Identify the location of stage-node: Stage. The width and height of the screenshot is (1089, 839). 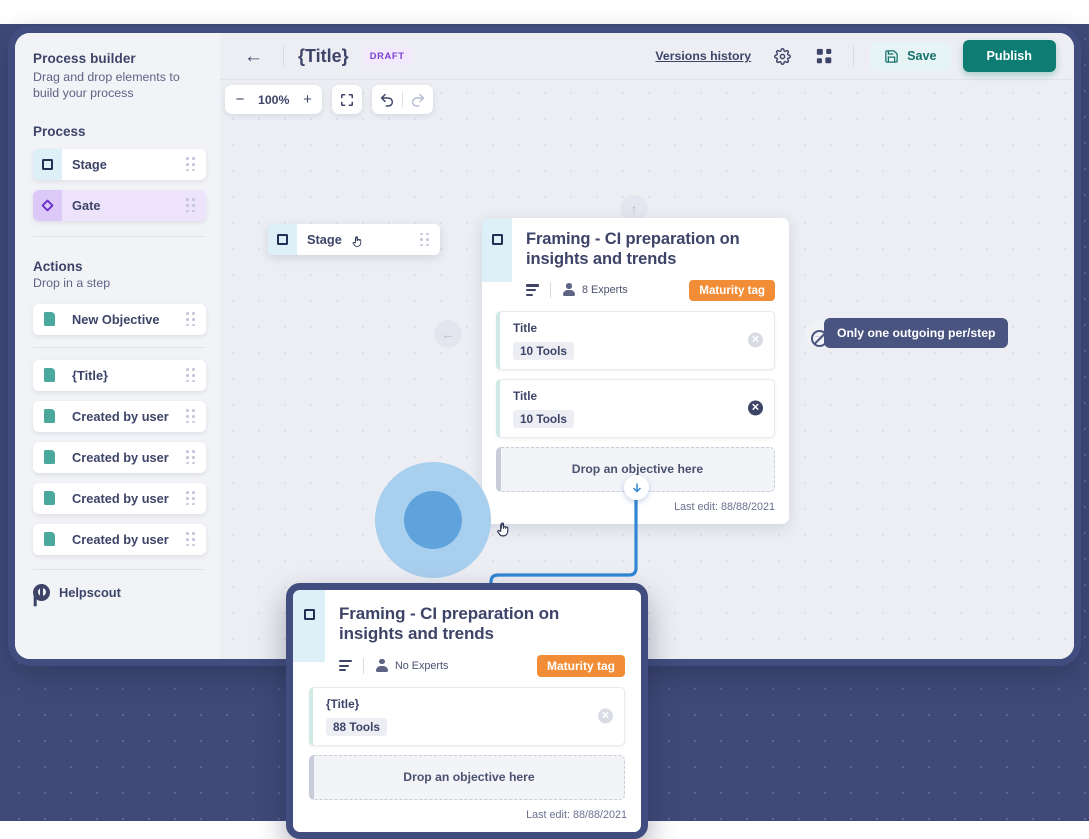
(354, 239).